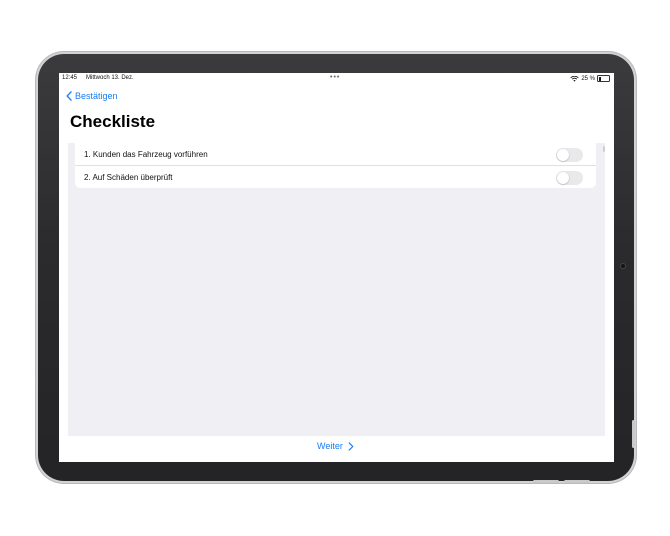 The height and width of the screenshot is (536, 670). Describe the element at coordinates (128, 177) in the screenshot. I see `checklist-item-label: 2. Auf Schäden überprüft` at that location.